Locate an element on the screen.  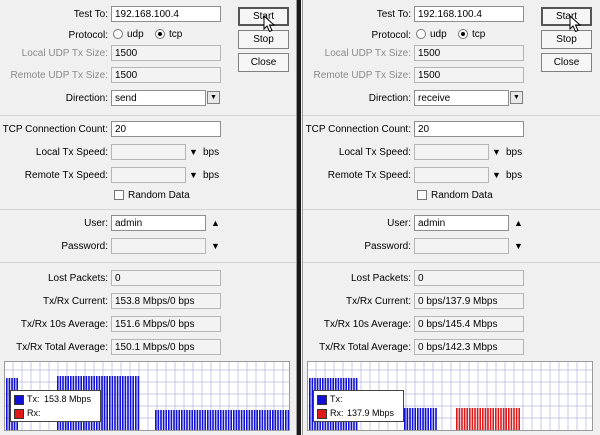
tx-color-swatch is located at coordinates (322, 400).